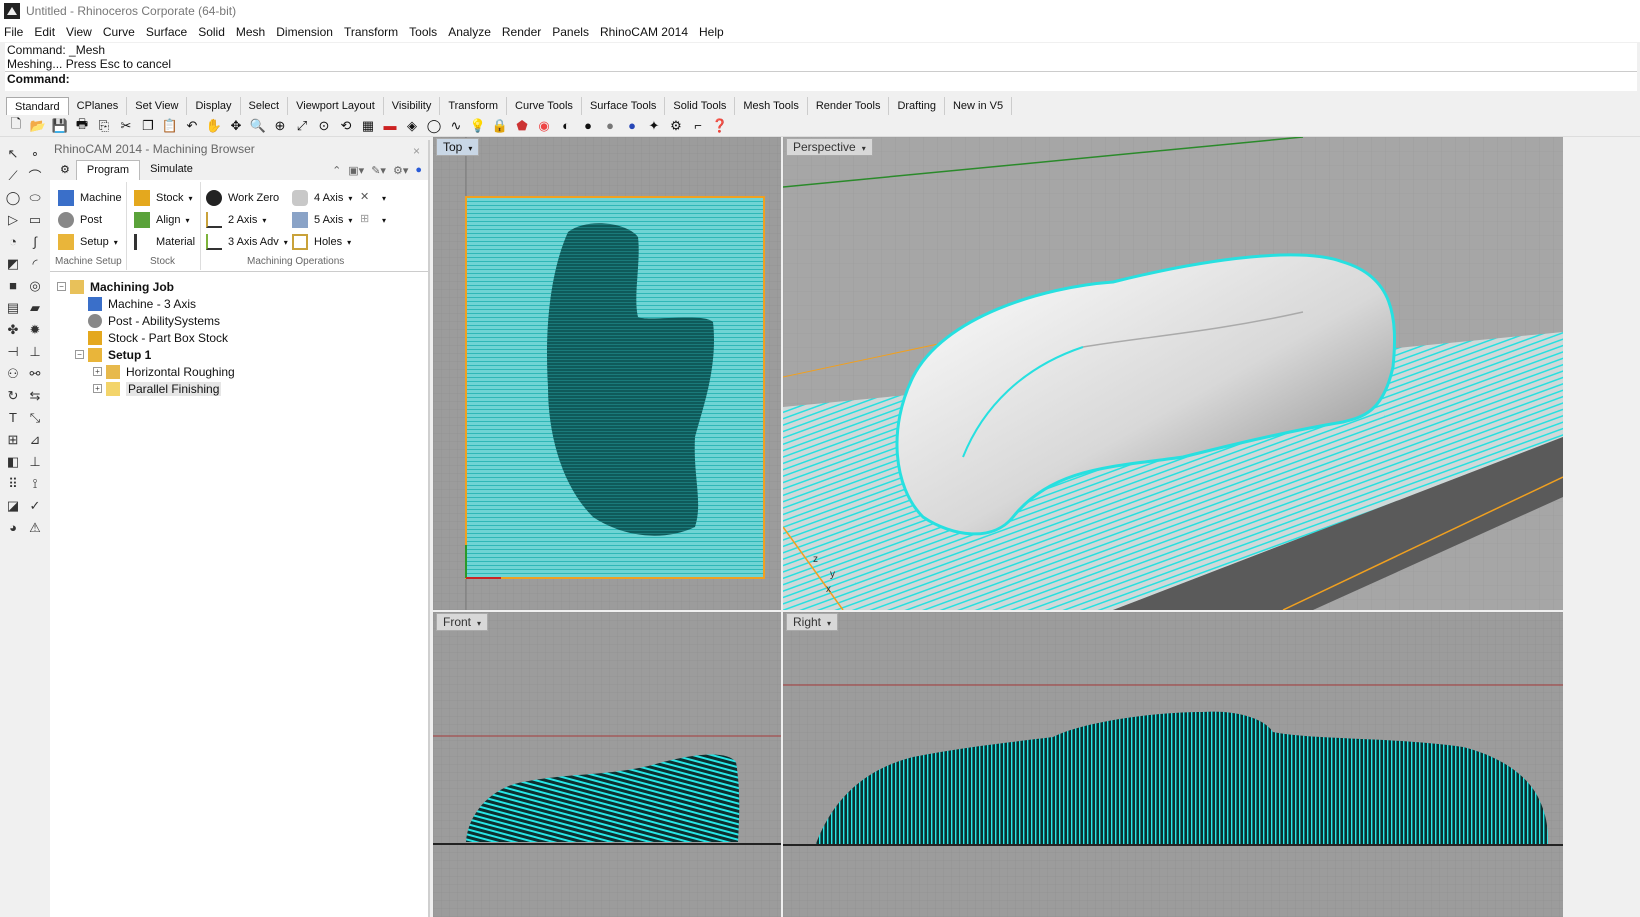 The height and width of the screenshot is (917, 1640). Describe the element at coordinates (588, 126) in the screenshot. I see `render-sphere-icon: ●` at that location.